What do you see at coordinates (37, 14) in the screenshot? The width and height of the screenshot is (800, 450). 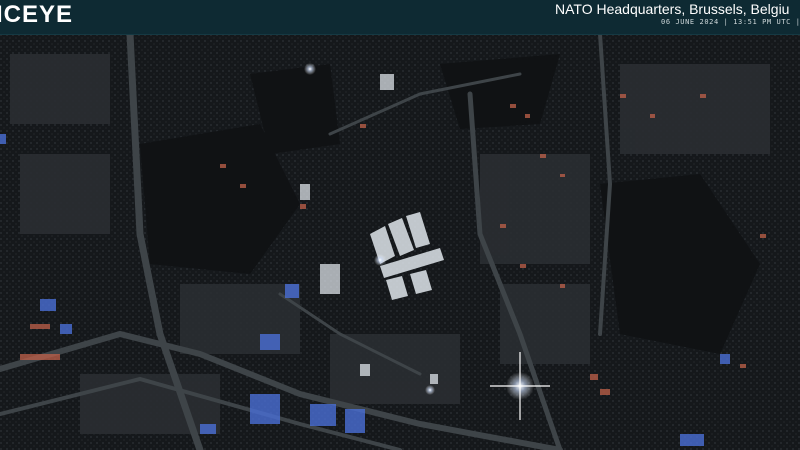 I see `iceye-logo: ICEYE` at bounding box center [37, 14].